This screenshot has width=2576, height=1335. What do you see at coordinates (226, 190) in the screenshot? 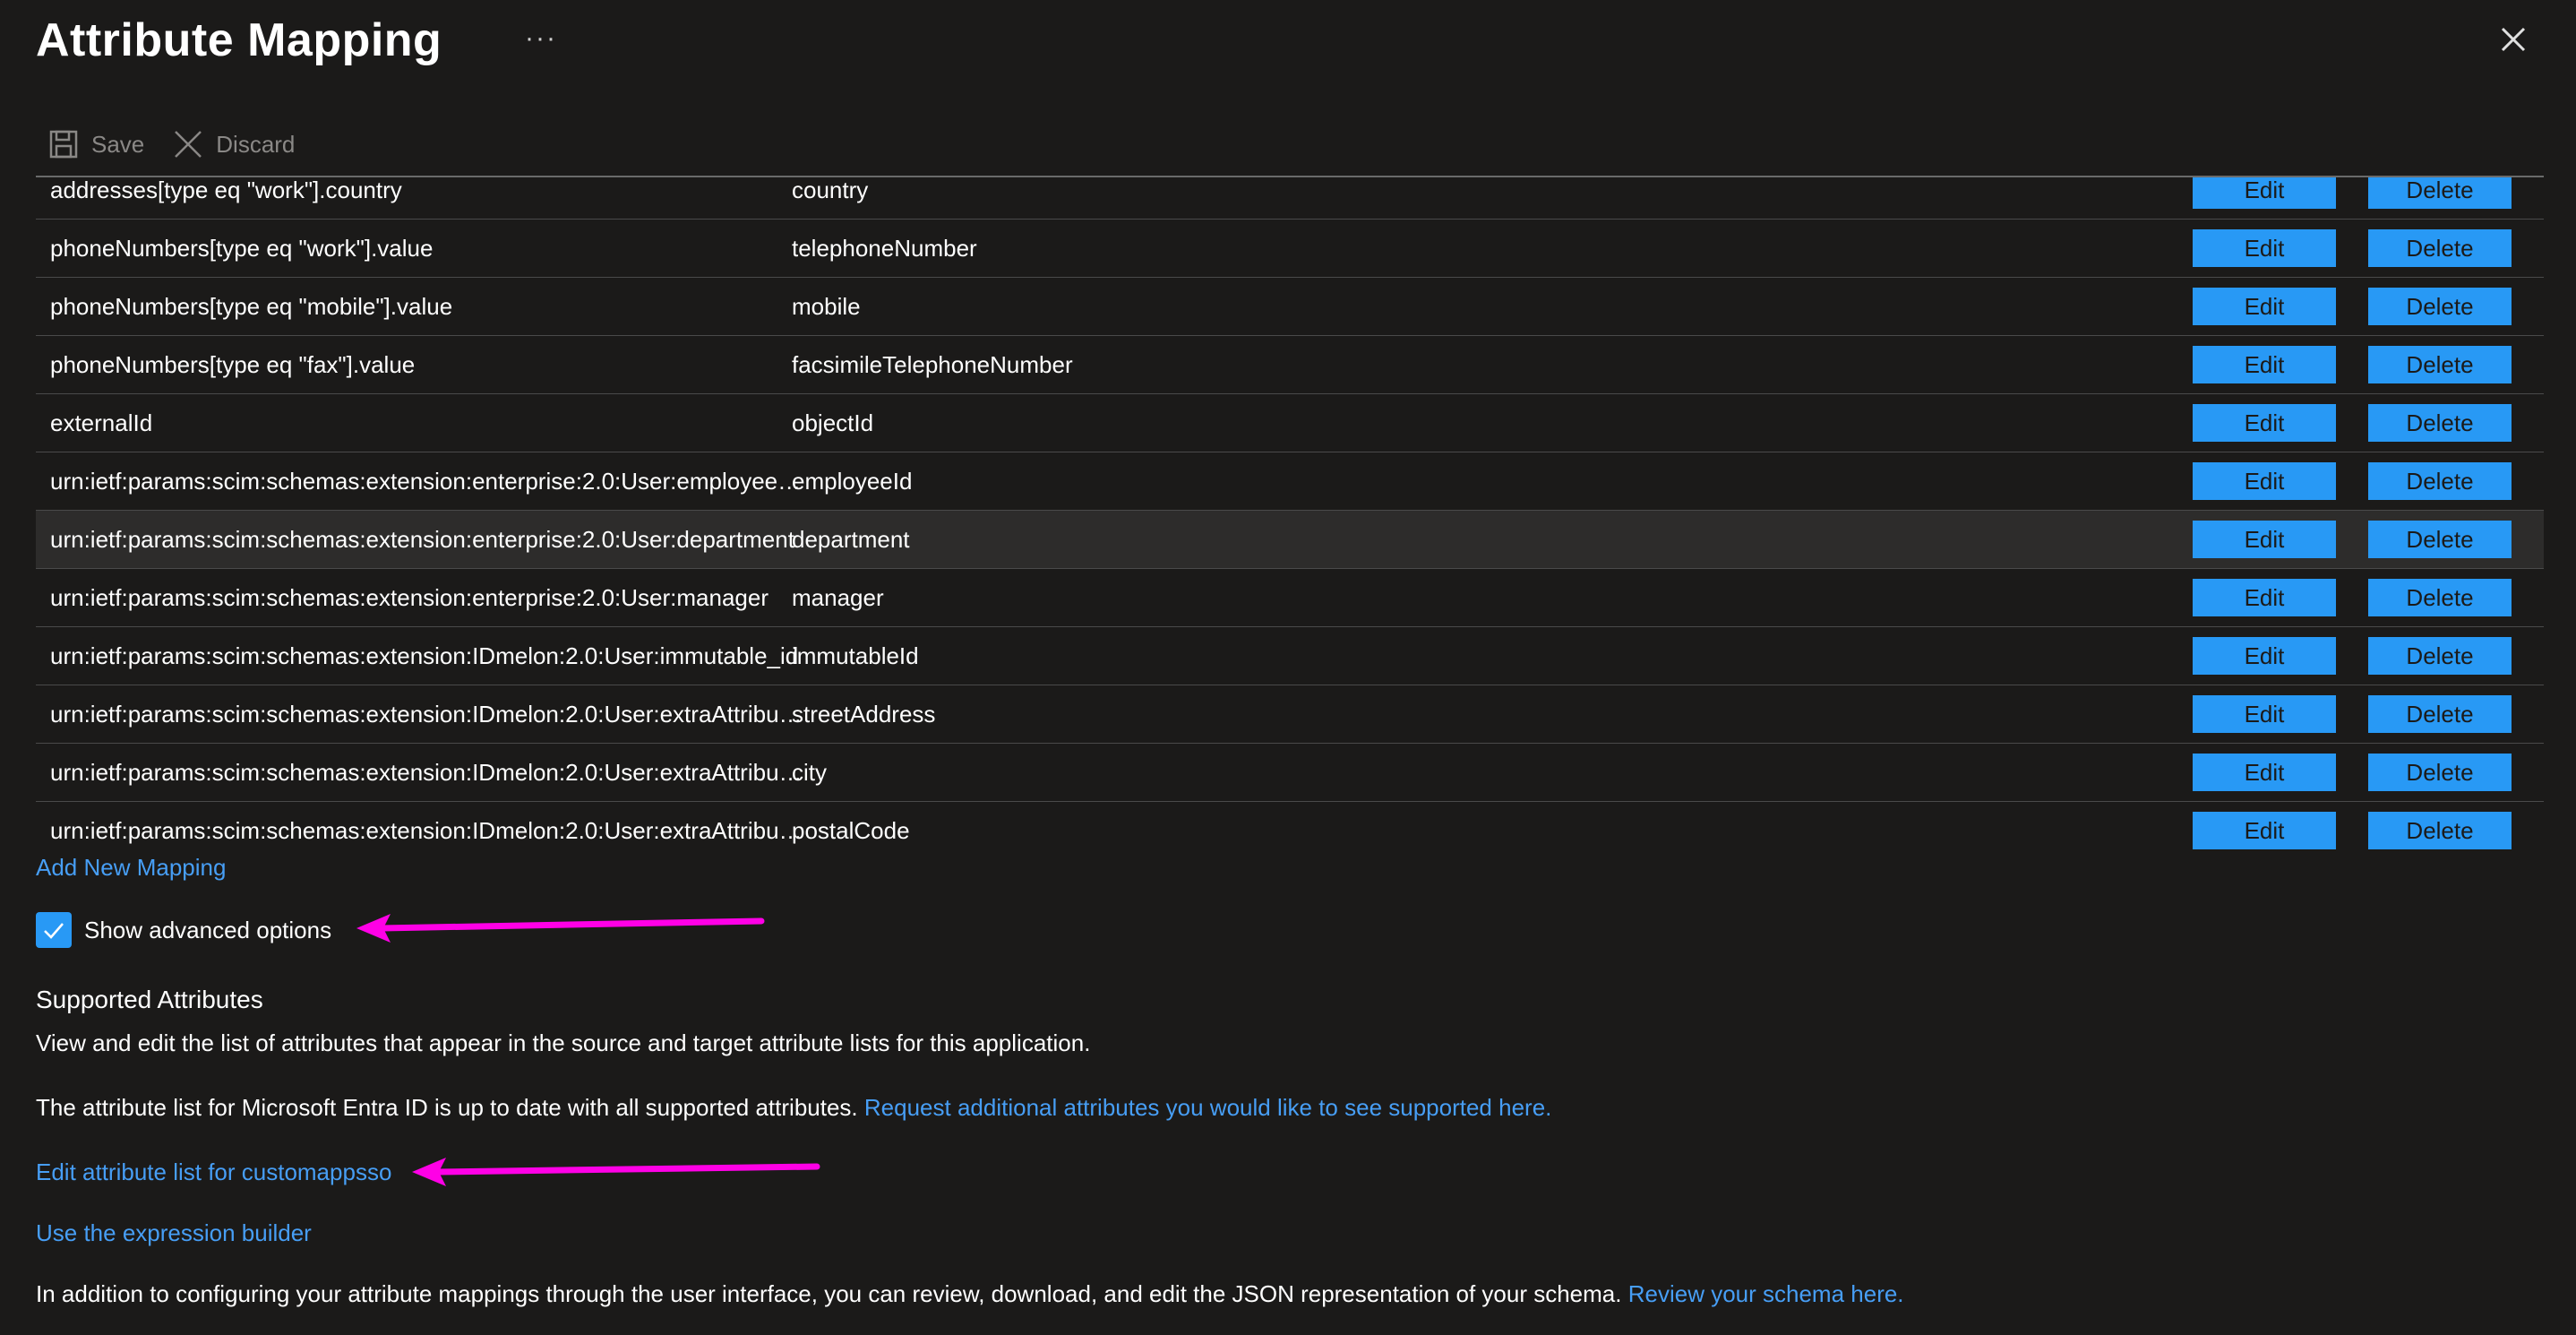
I see `source-attribute: addresses[type eq "work"].country` at bounding box center [226, 190].